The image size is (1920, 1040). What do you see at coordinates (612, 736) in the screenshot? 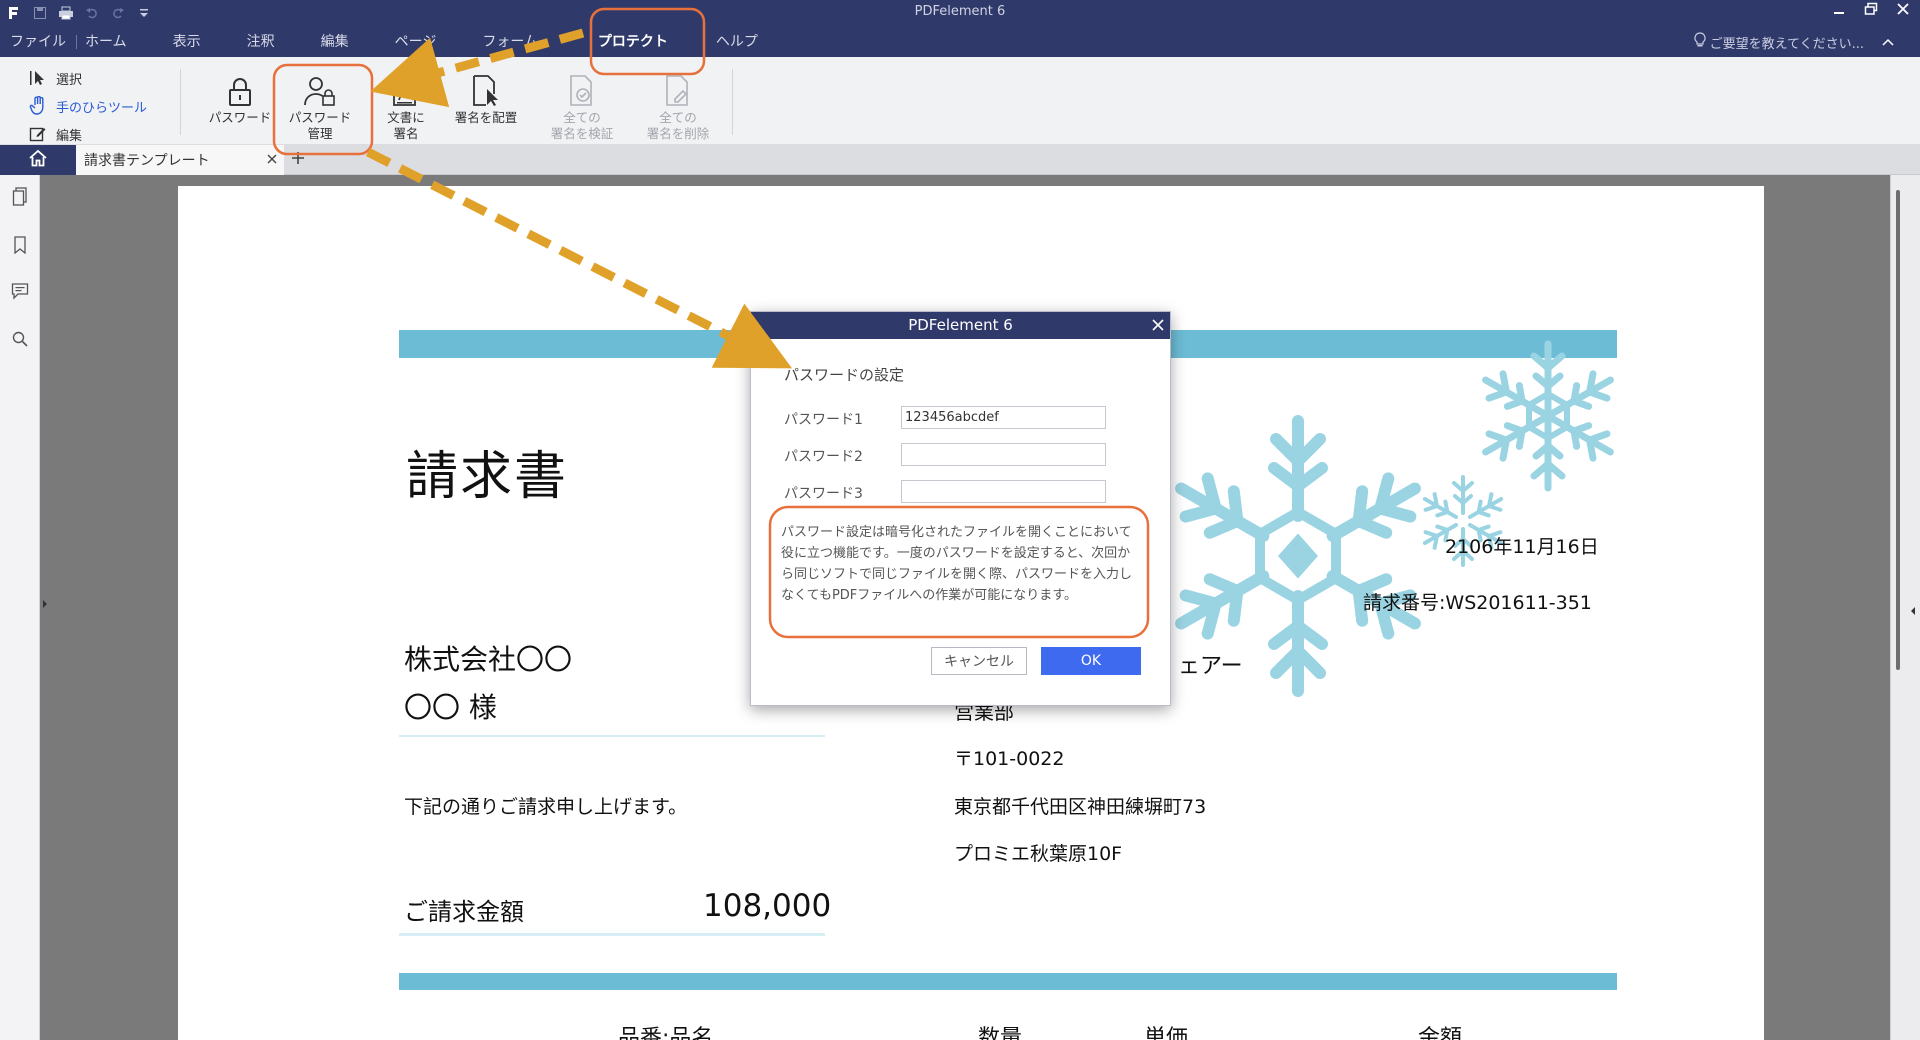
I see `recipient-divider` at bounding box center [612, 736].